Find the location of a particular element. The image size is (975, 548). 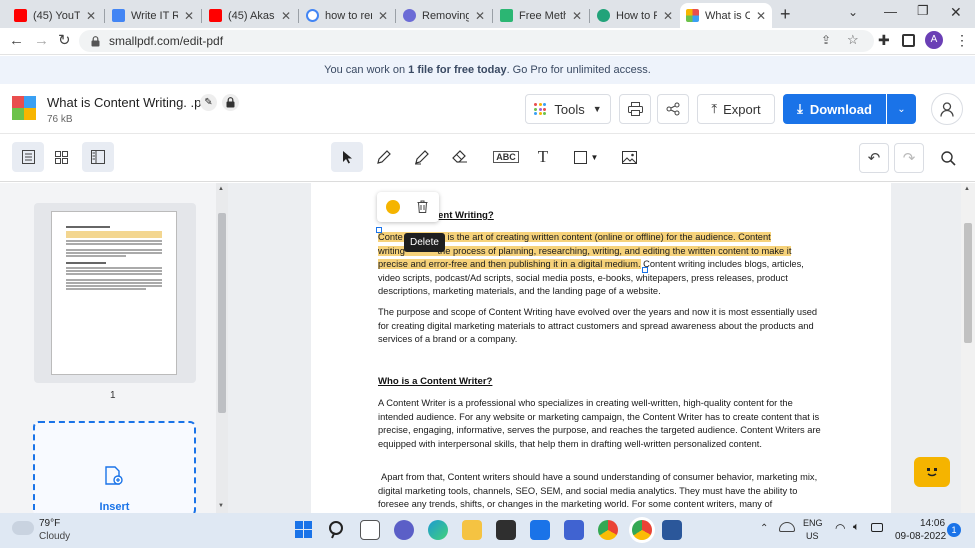

restore-icon: ❐ is located at coordinates (923, 11).